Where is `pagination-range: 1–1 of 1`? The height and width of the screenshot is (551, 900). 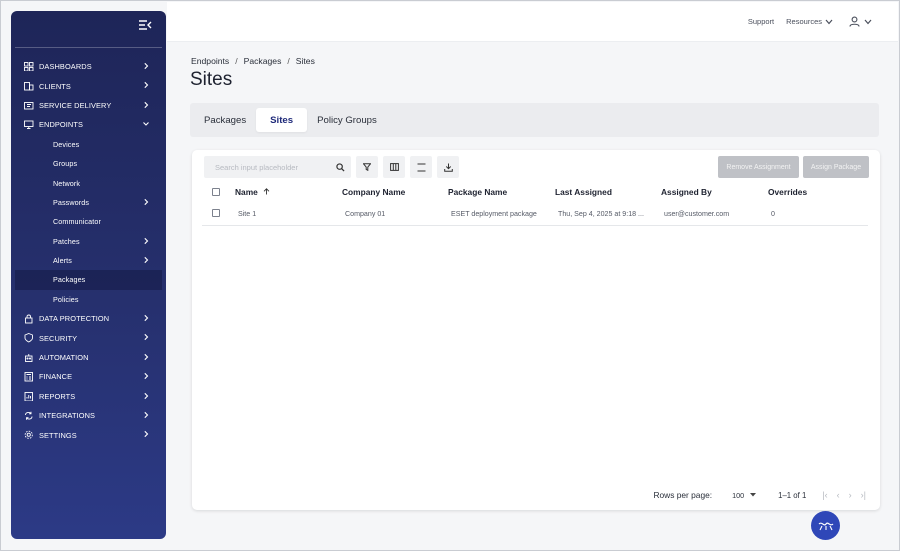
pagination-range: 1–1 of 1 is located at coordinates (792, 495).